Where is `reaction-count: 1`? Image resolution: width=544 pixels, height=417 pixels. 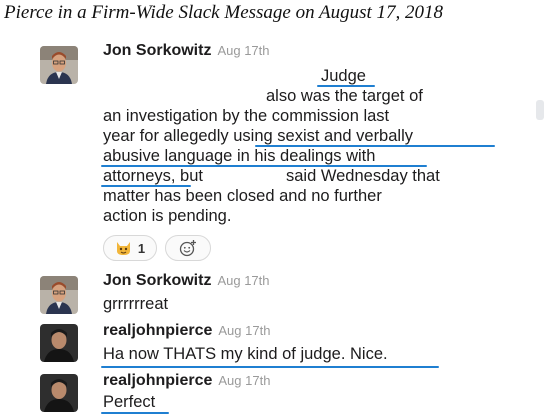
reaction-count: 1 is located at coordinates (141, 248).